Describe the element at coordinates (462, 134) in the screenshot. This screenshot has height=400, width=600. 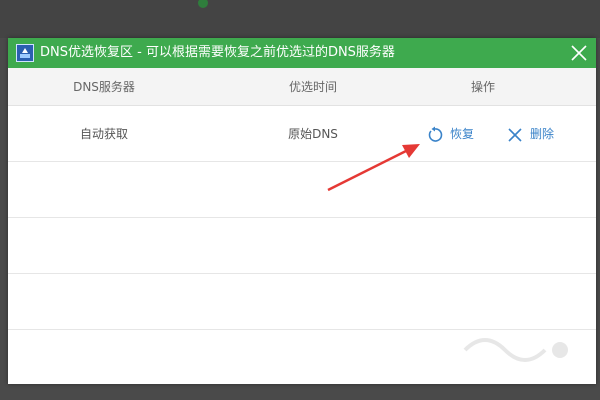
I see `restore-label: 恢复` at that location.